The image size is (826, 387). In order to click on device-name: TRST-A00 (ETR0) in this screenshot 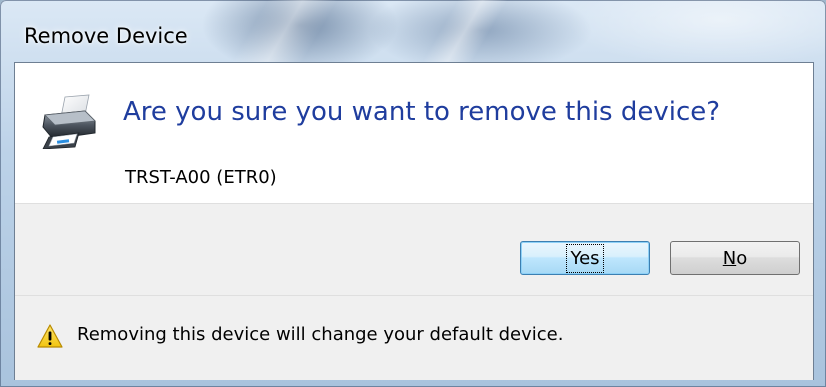, I will do `click(201, 177)`.